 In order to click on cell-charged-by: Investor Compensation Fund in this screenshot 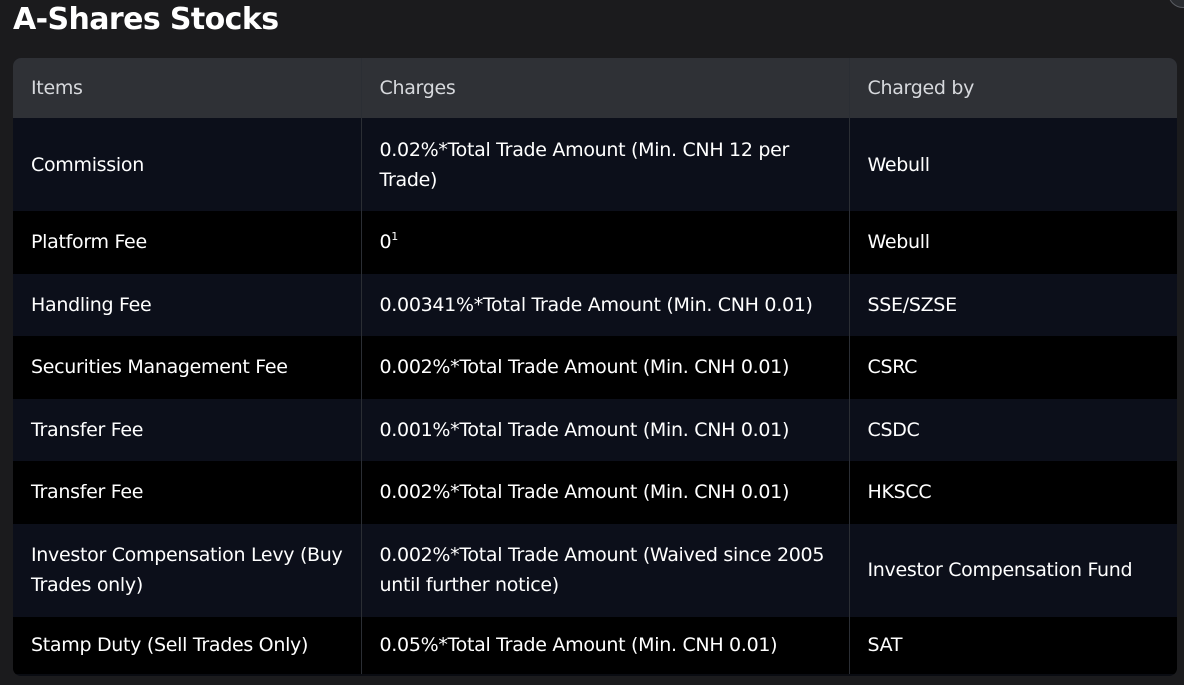, I will do `click(1012, 570)`.